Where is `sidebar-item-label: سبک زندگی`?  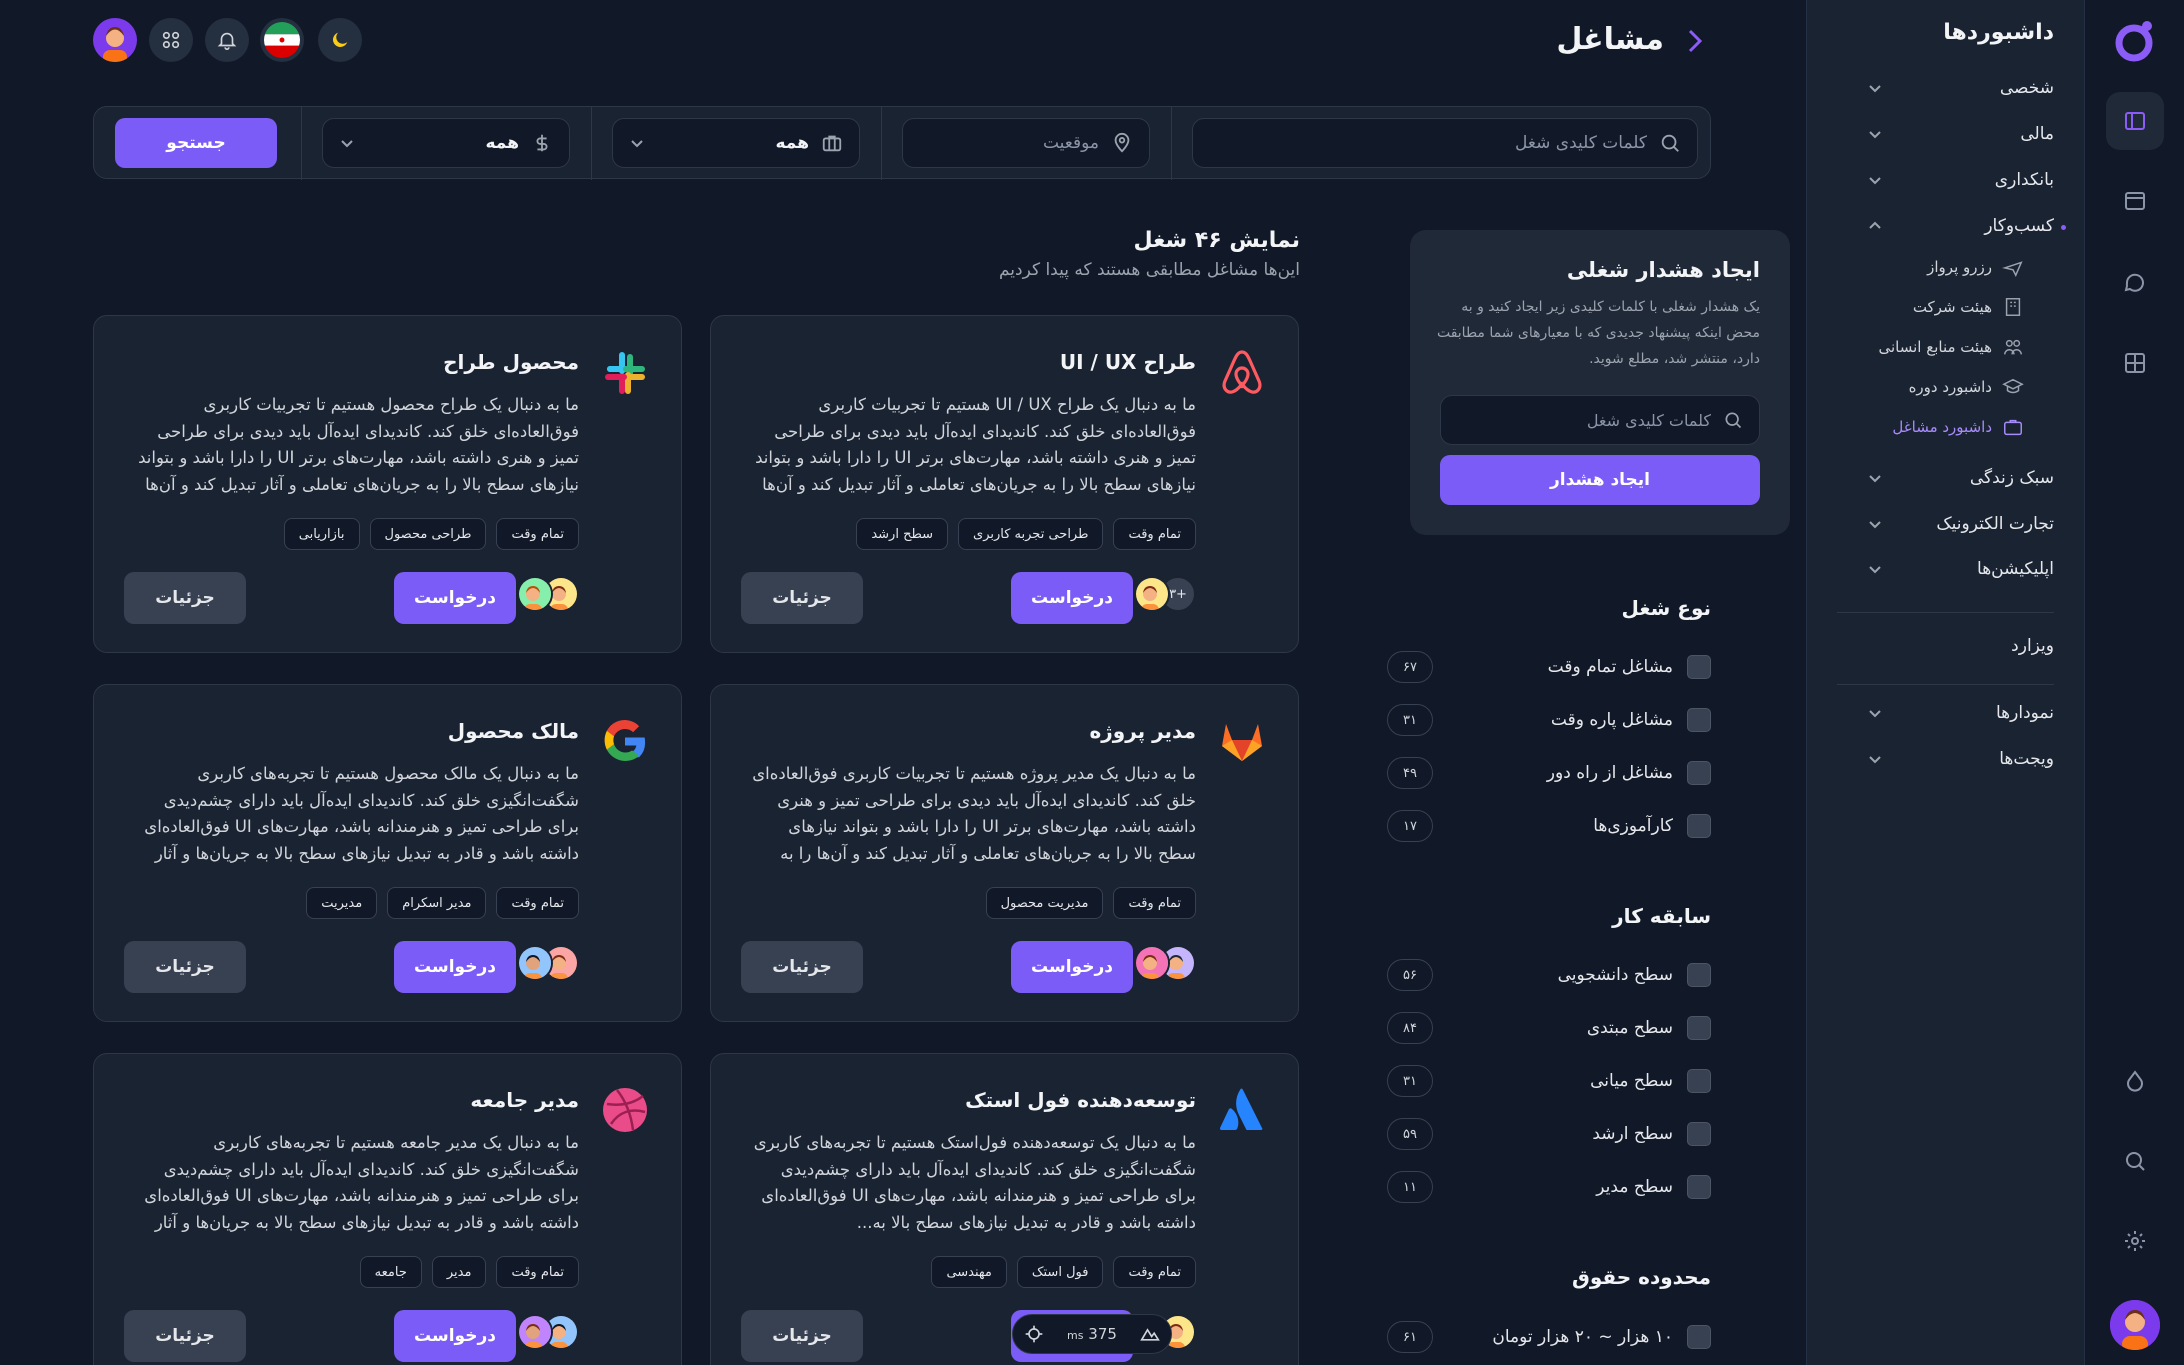 sidebar-item-label: سبک زندگی is located at coordinates (2011, 478).